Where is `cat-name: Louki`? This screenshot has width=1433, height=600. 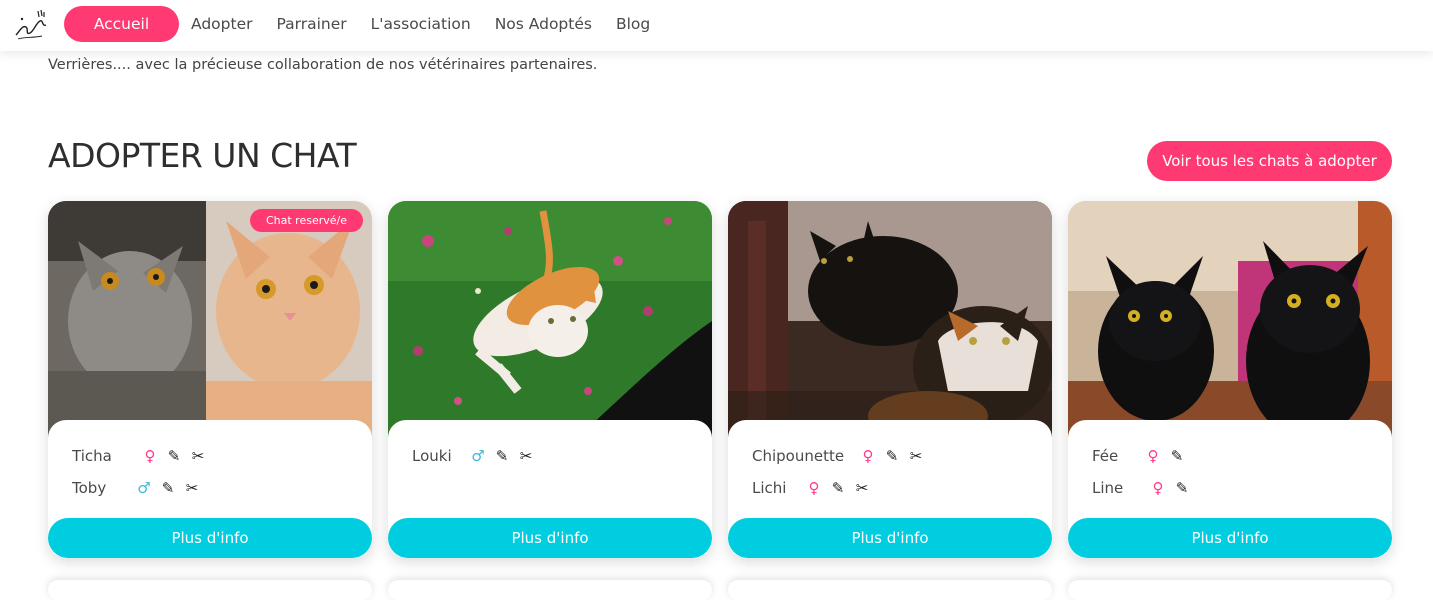 cat-name: Louki is located at coordinates (432, 456).